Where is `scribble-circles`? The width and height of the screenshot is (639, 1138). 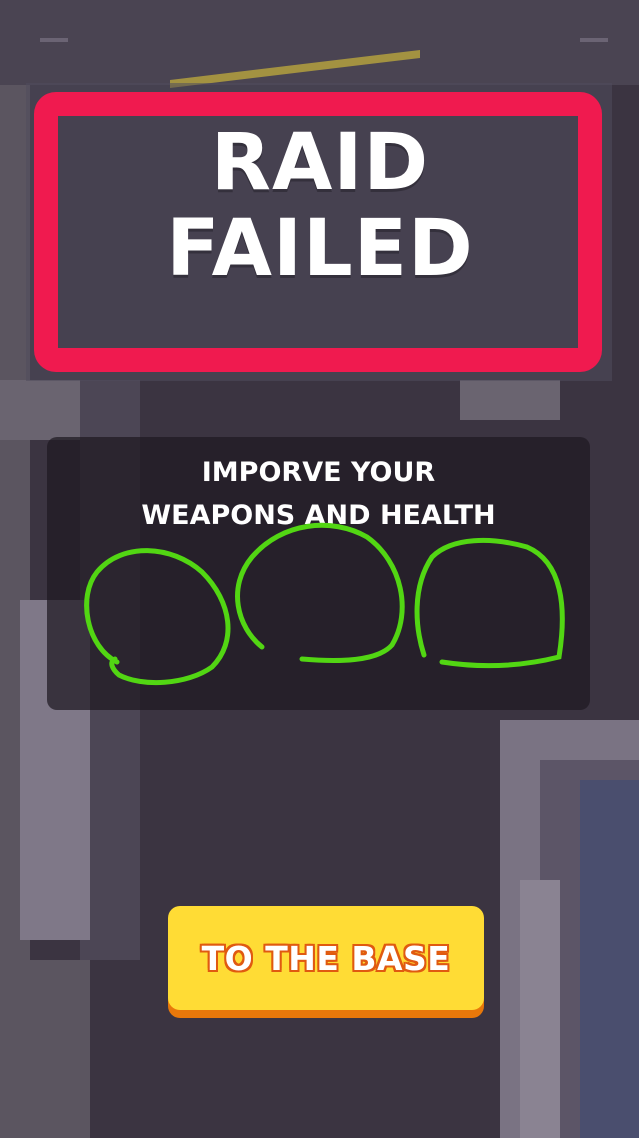
scribble-circles is located at coordinates (324, 603).